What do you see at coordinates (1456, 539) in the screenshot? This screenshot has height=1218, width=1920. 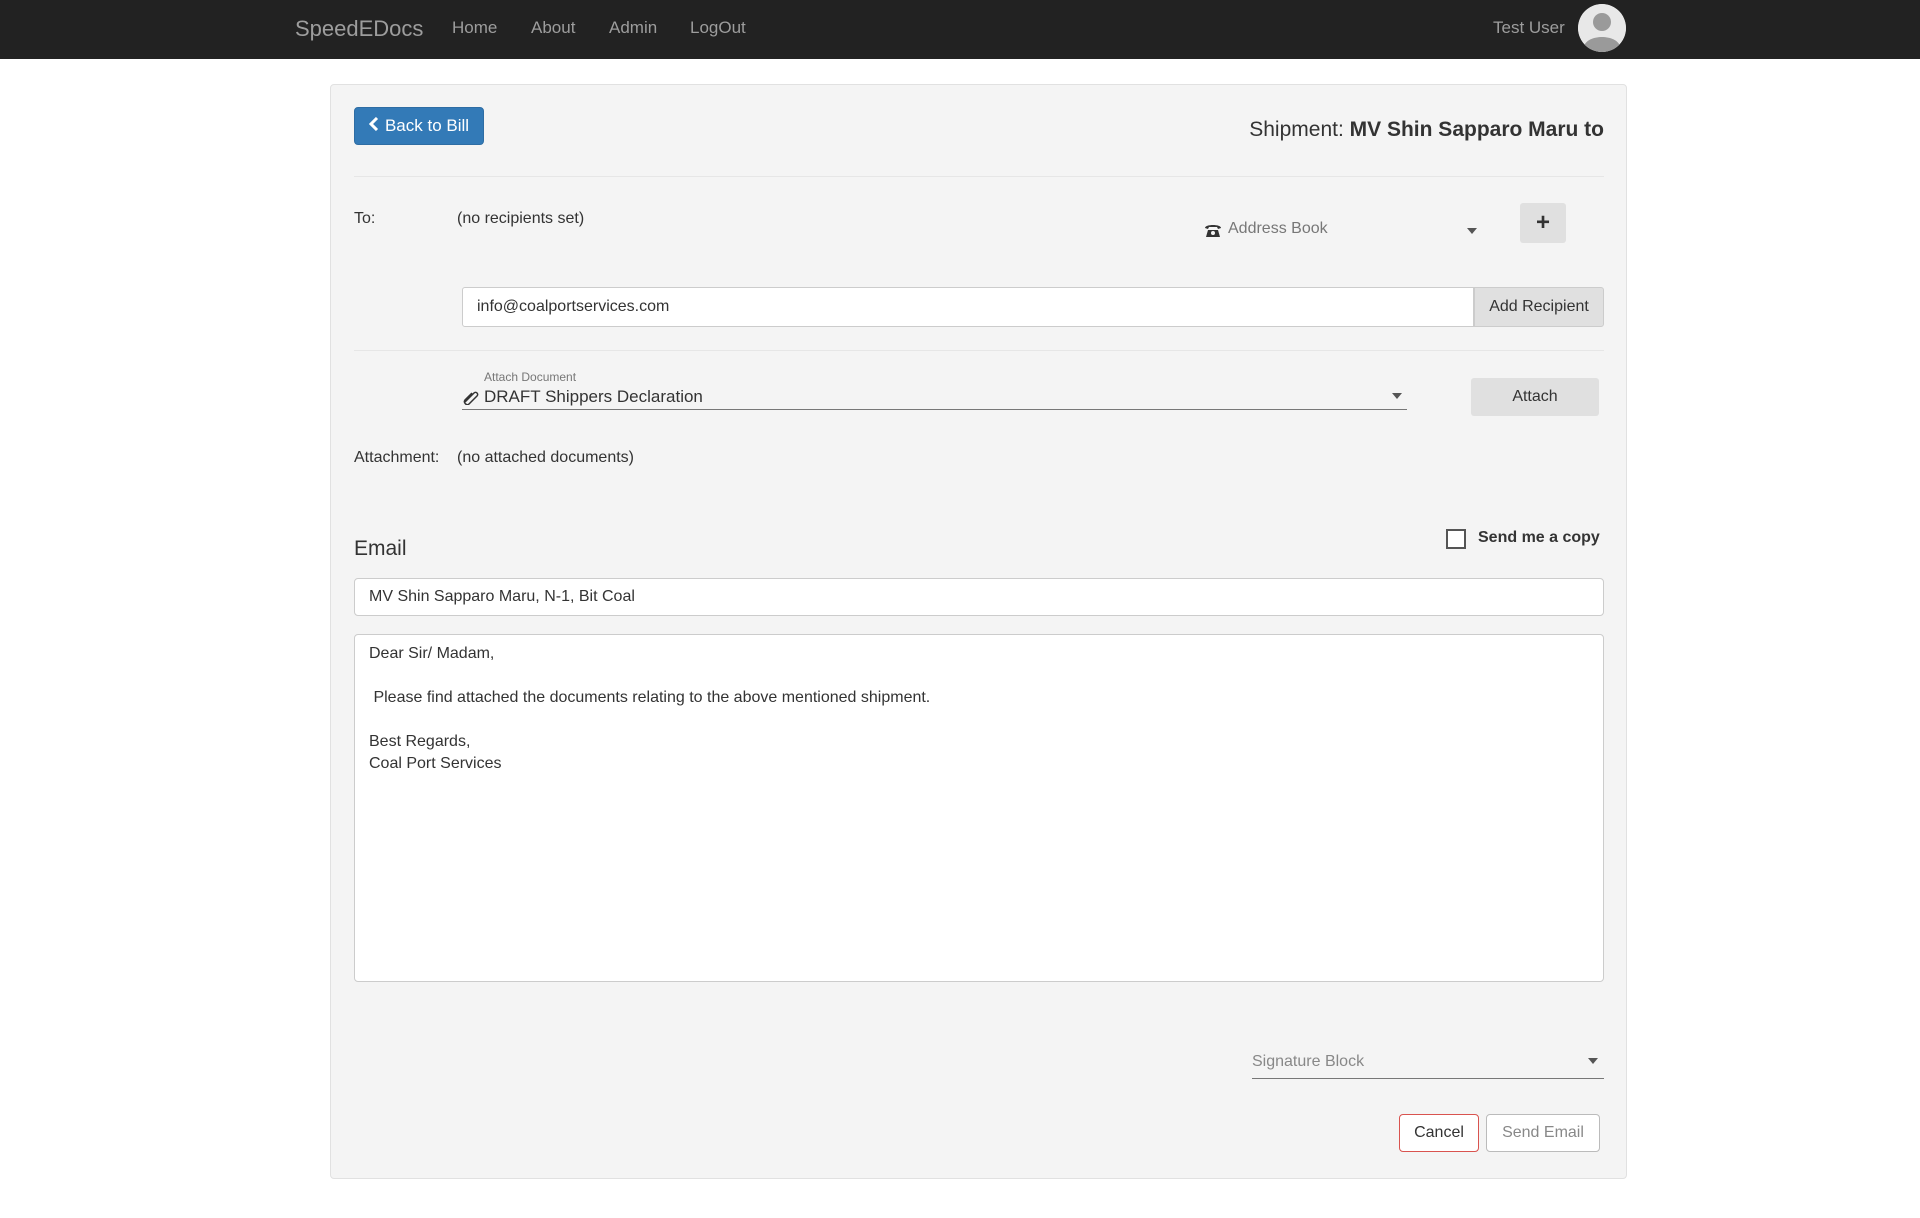 I see `send-copy-checkbox` at bounding box center [1456, 539].